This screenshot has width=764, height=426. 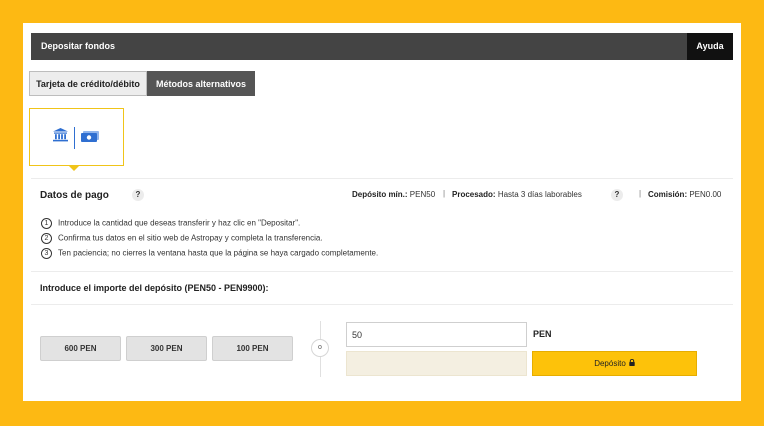 What do you see at coordinates (138, 195) in the screenshot?
I see `payment-info-help-icon: ?` at bounding box center [138, 195].